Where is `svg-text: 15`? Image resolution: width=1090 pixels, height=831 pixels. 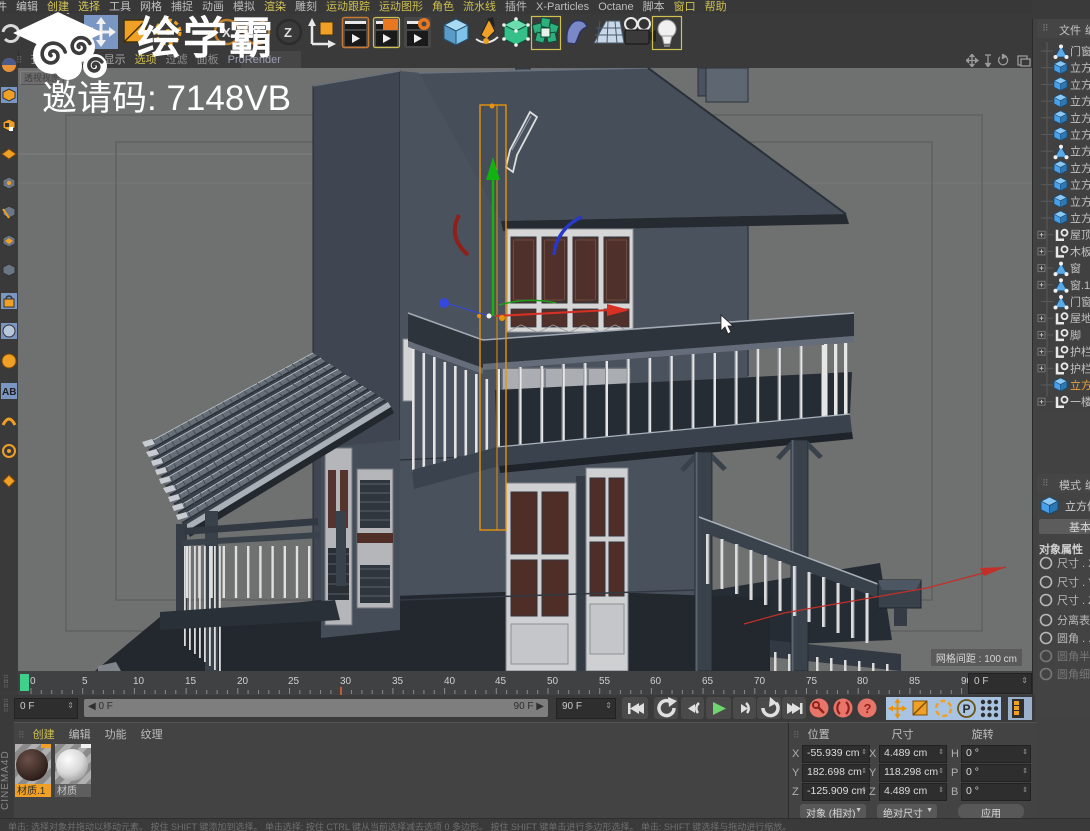
svg-text: 15 is located at coordinates (191, 681).